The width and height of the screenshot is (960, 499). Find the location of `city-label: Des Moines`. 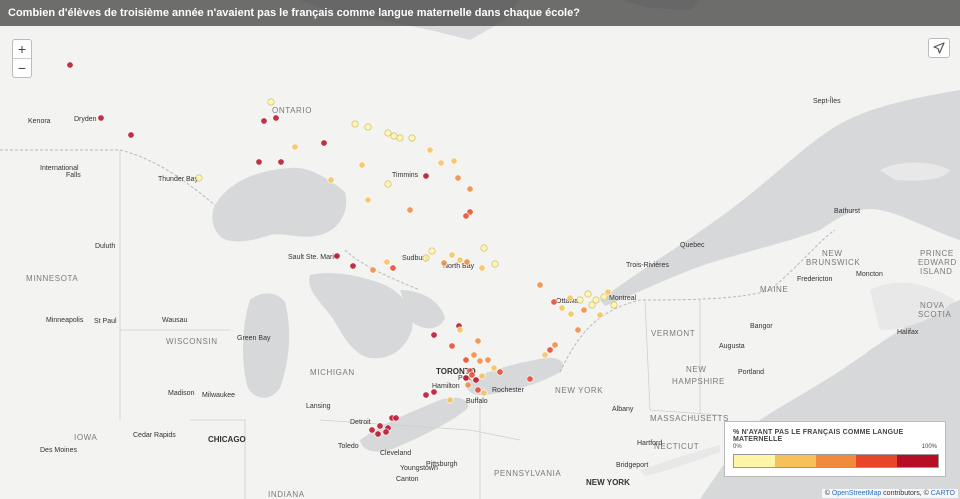

city-label: Des Moines is located at coordinates (58, 450).